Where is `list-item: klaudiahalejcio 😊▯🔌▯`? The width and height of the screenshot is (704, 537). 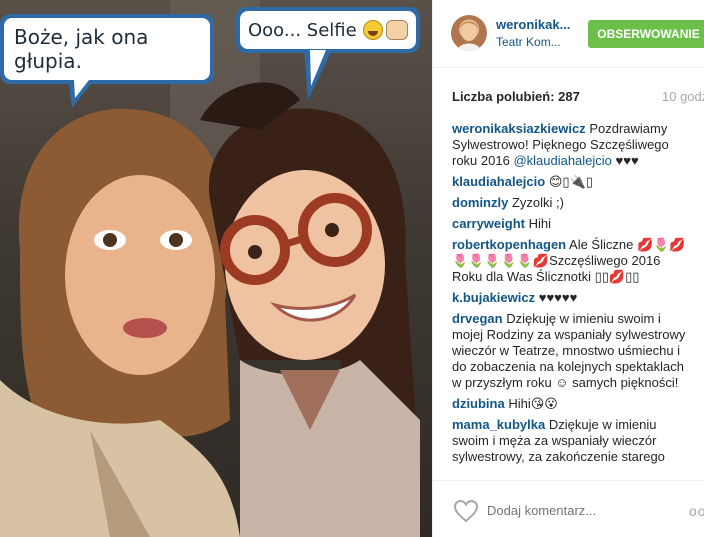 list-item: klaudiahalejcio 😊▯🔌▯ is located at coordinates (572, 182).